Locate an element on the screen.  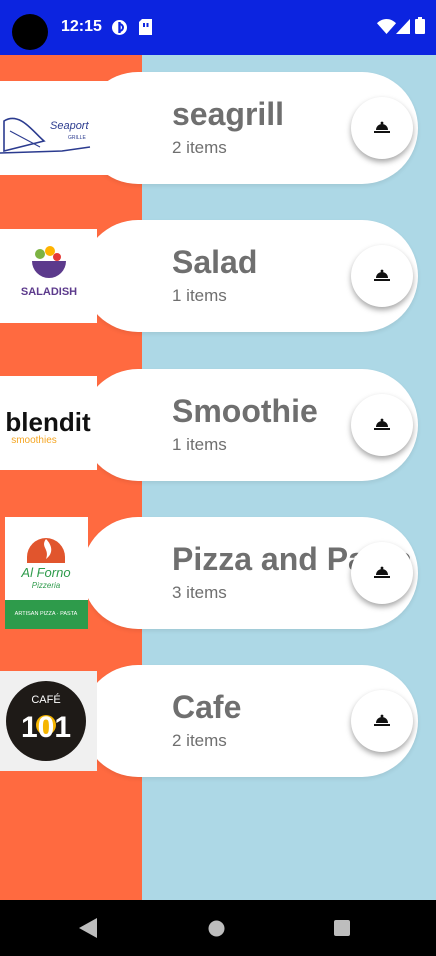
logo-text: Al Forno is located at coordinates (45, 572).